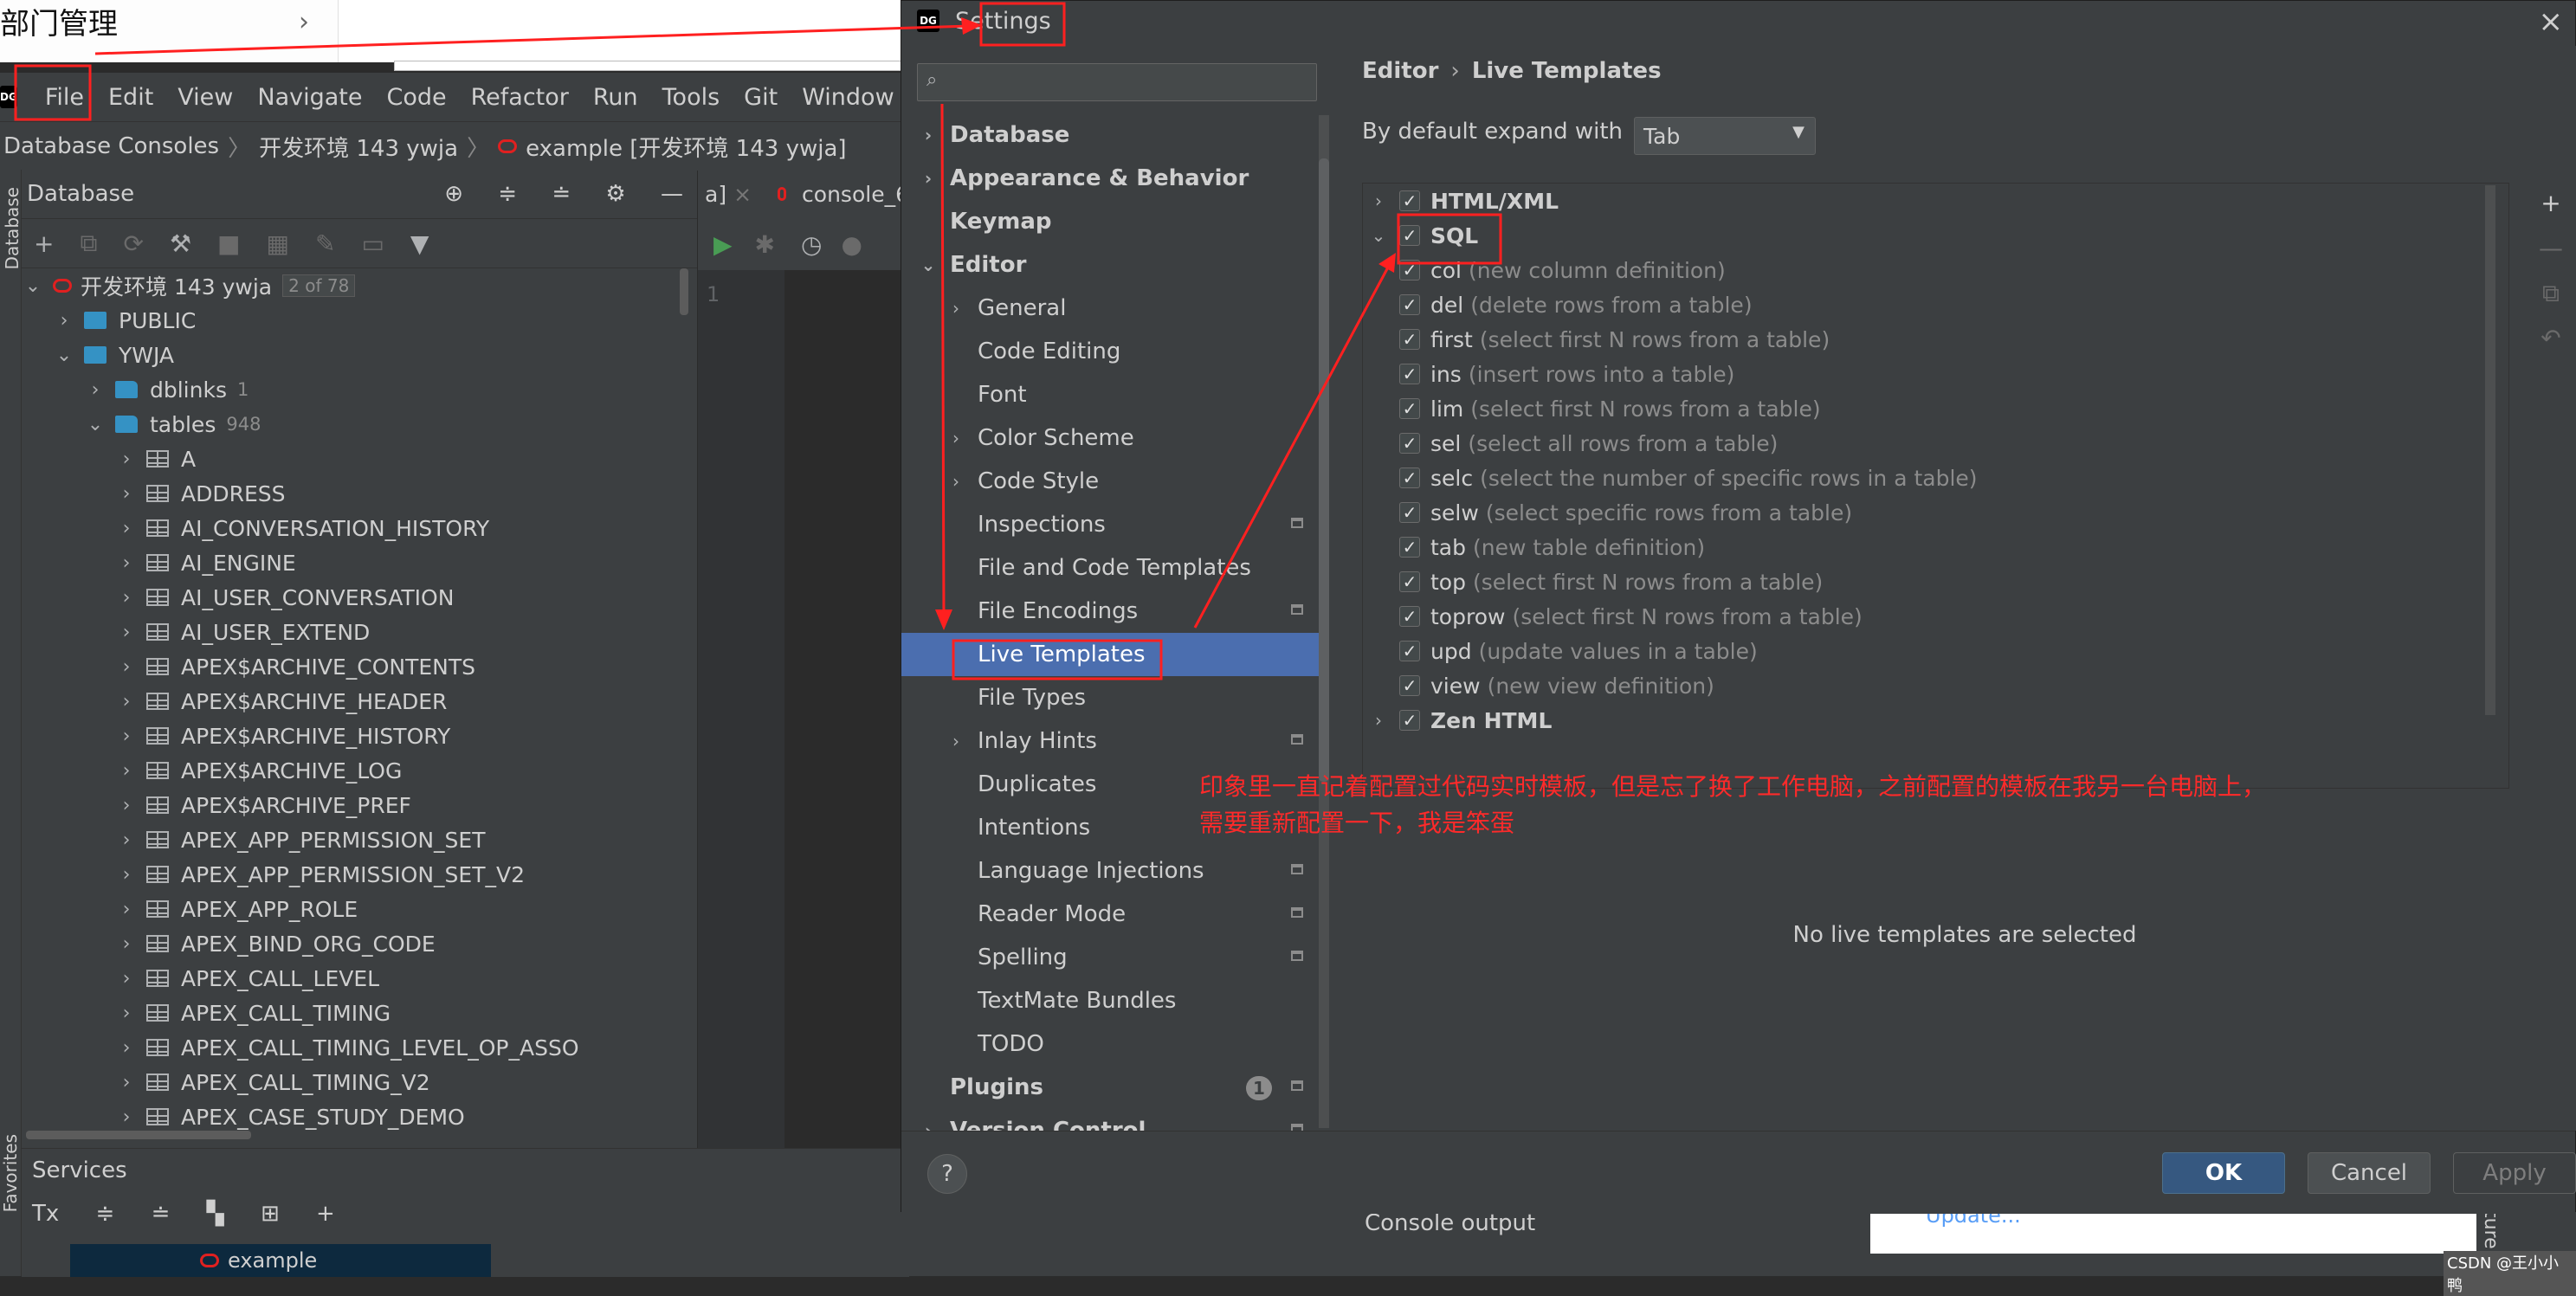  What do you see at coordinates (2551, 256) in the screenshot?
I see `remove-template-icon: —` at bounding box center [2551, 256].